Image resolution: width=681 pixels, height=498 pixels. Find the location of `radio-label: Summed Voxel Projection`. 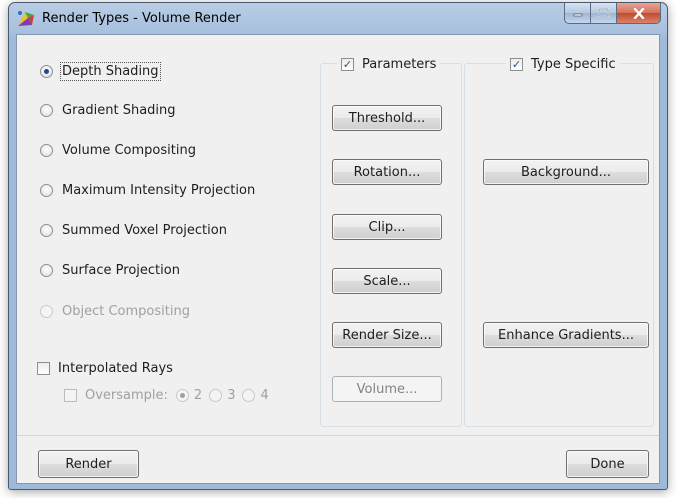

radio-label: Summed Voxel Projection is located at coordinates (144, 230).